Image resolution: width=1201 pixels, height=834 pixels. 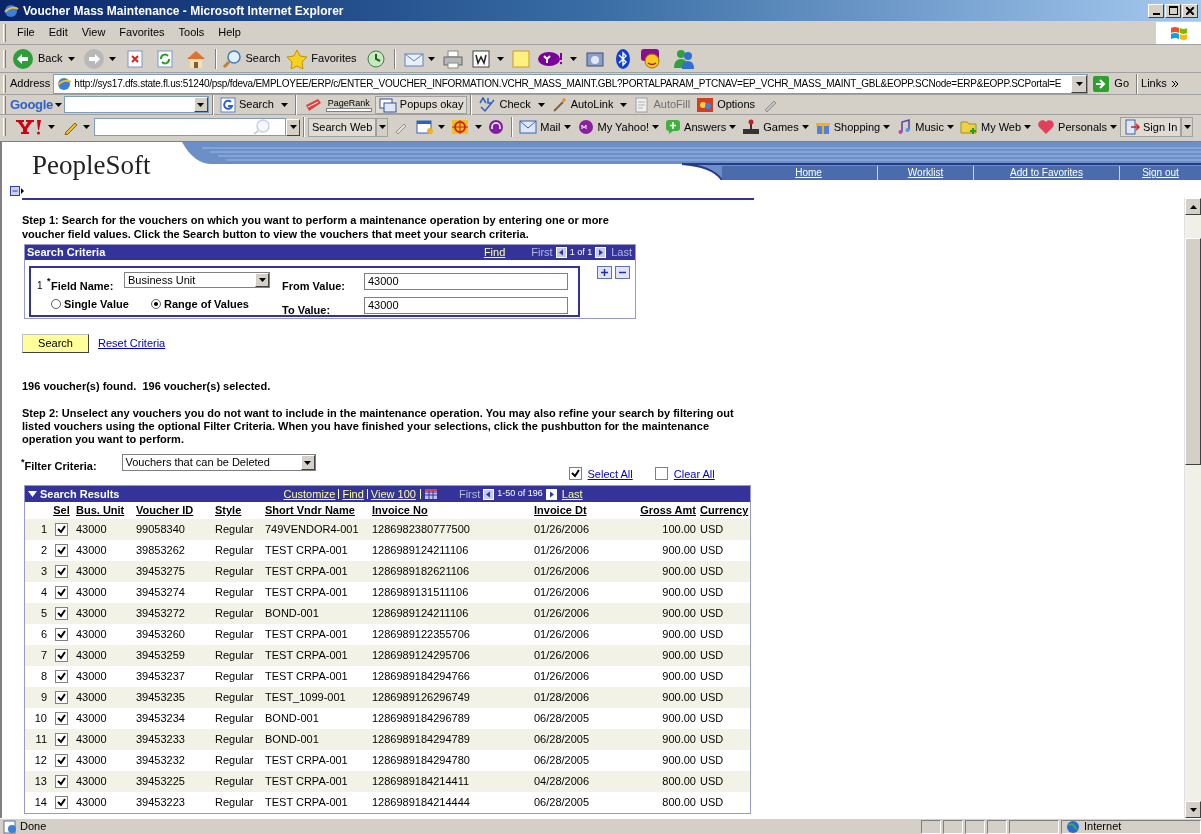 I want to click on vertical-scrollbar, so click(x=1192, y=508).